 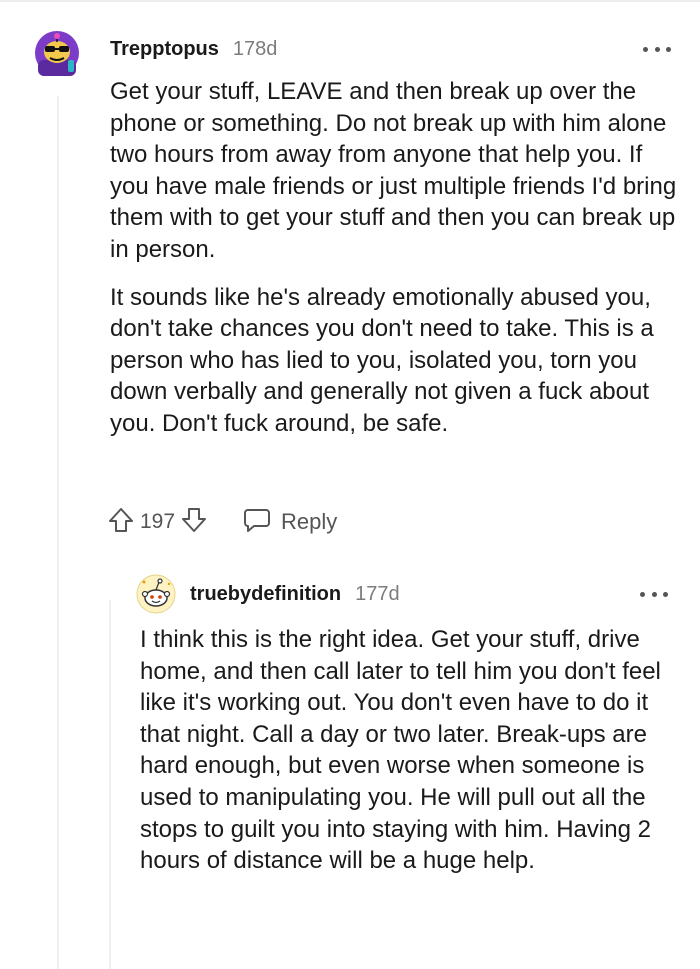 I want to click on reply-button: Reply, so click(x=290, y=522).